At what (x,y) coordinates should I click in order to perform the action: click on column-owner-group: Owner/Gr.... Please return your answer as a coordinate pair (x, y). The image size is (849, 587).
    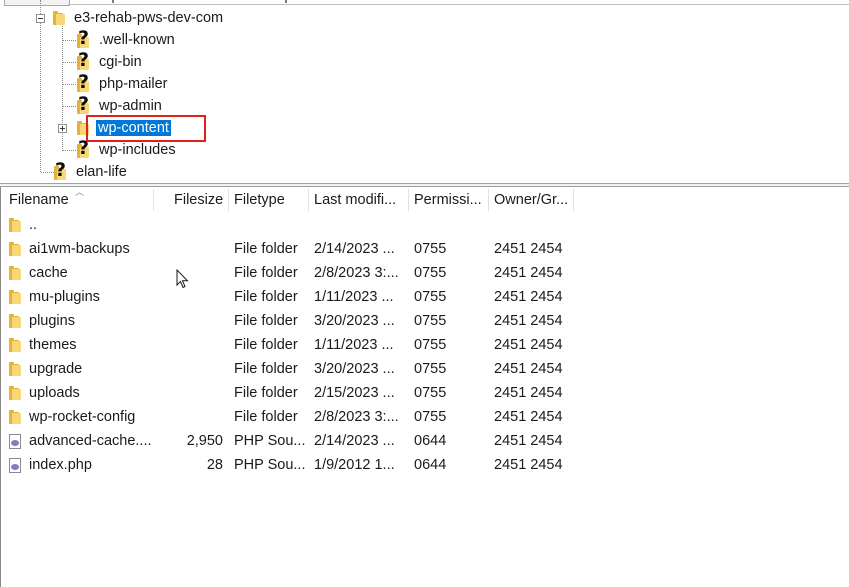
    Looking at the image, I should click on (531, 200).